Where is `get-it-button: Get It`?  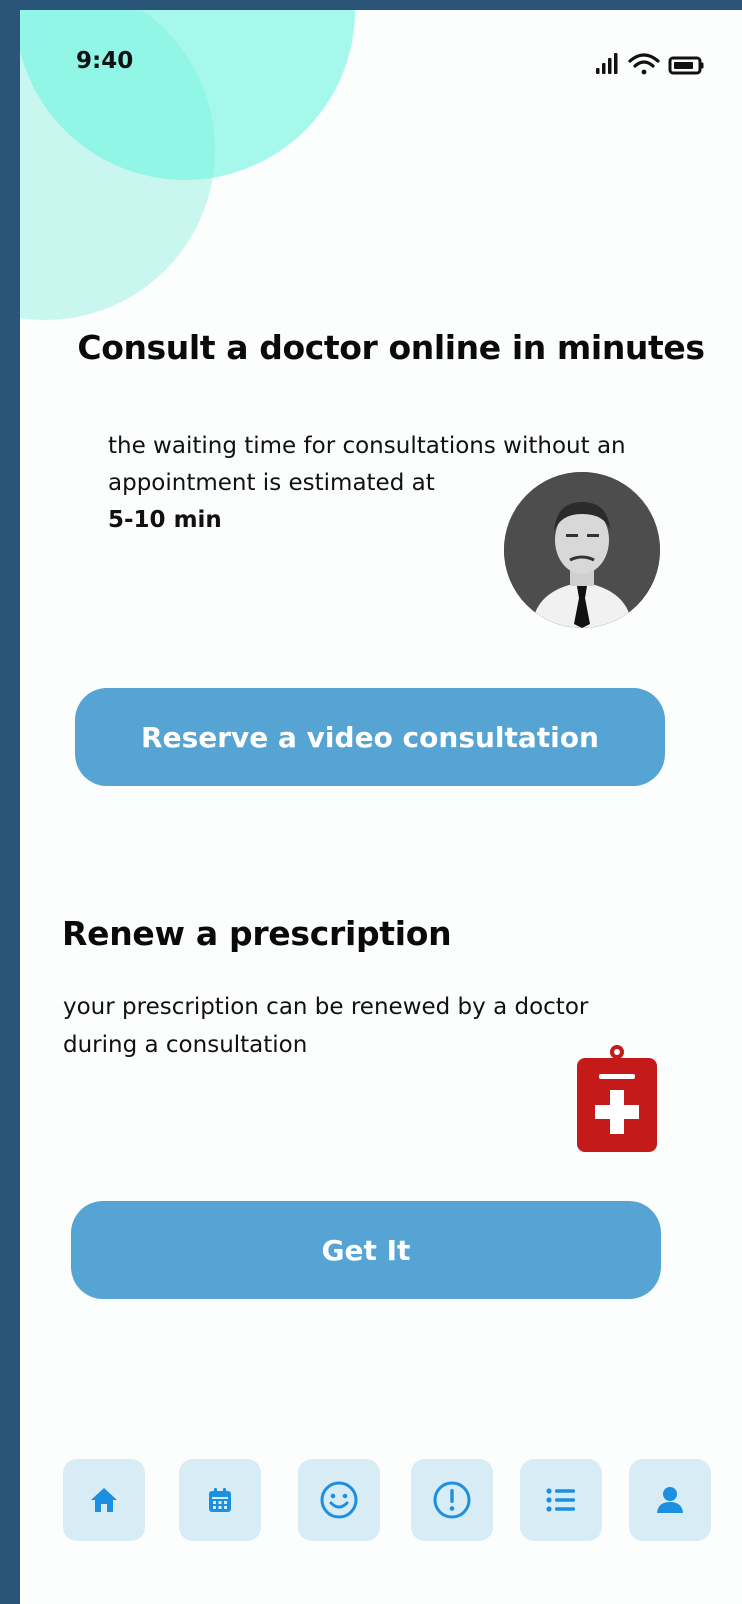
get-it-button: Get It is located at coordinates (366, 1250).